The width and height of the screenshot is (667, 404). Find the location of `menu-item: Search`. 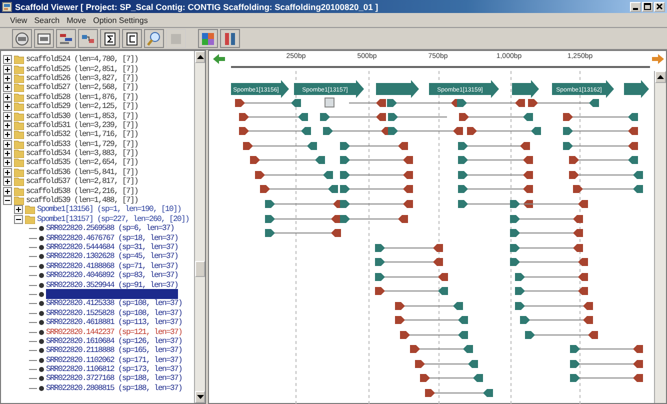

menu-item: Search is located at coordinates (47, 20).